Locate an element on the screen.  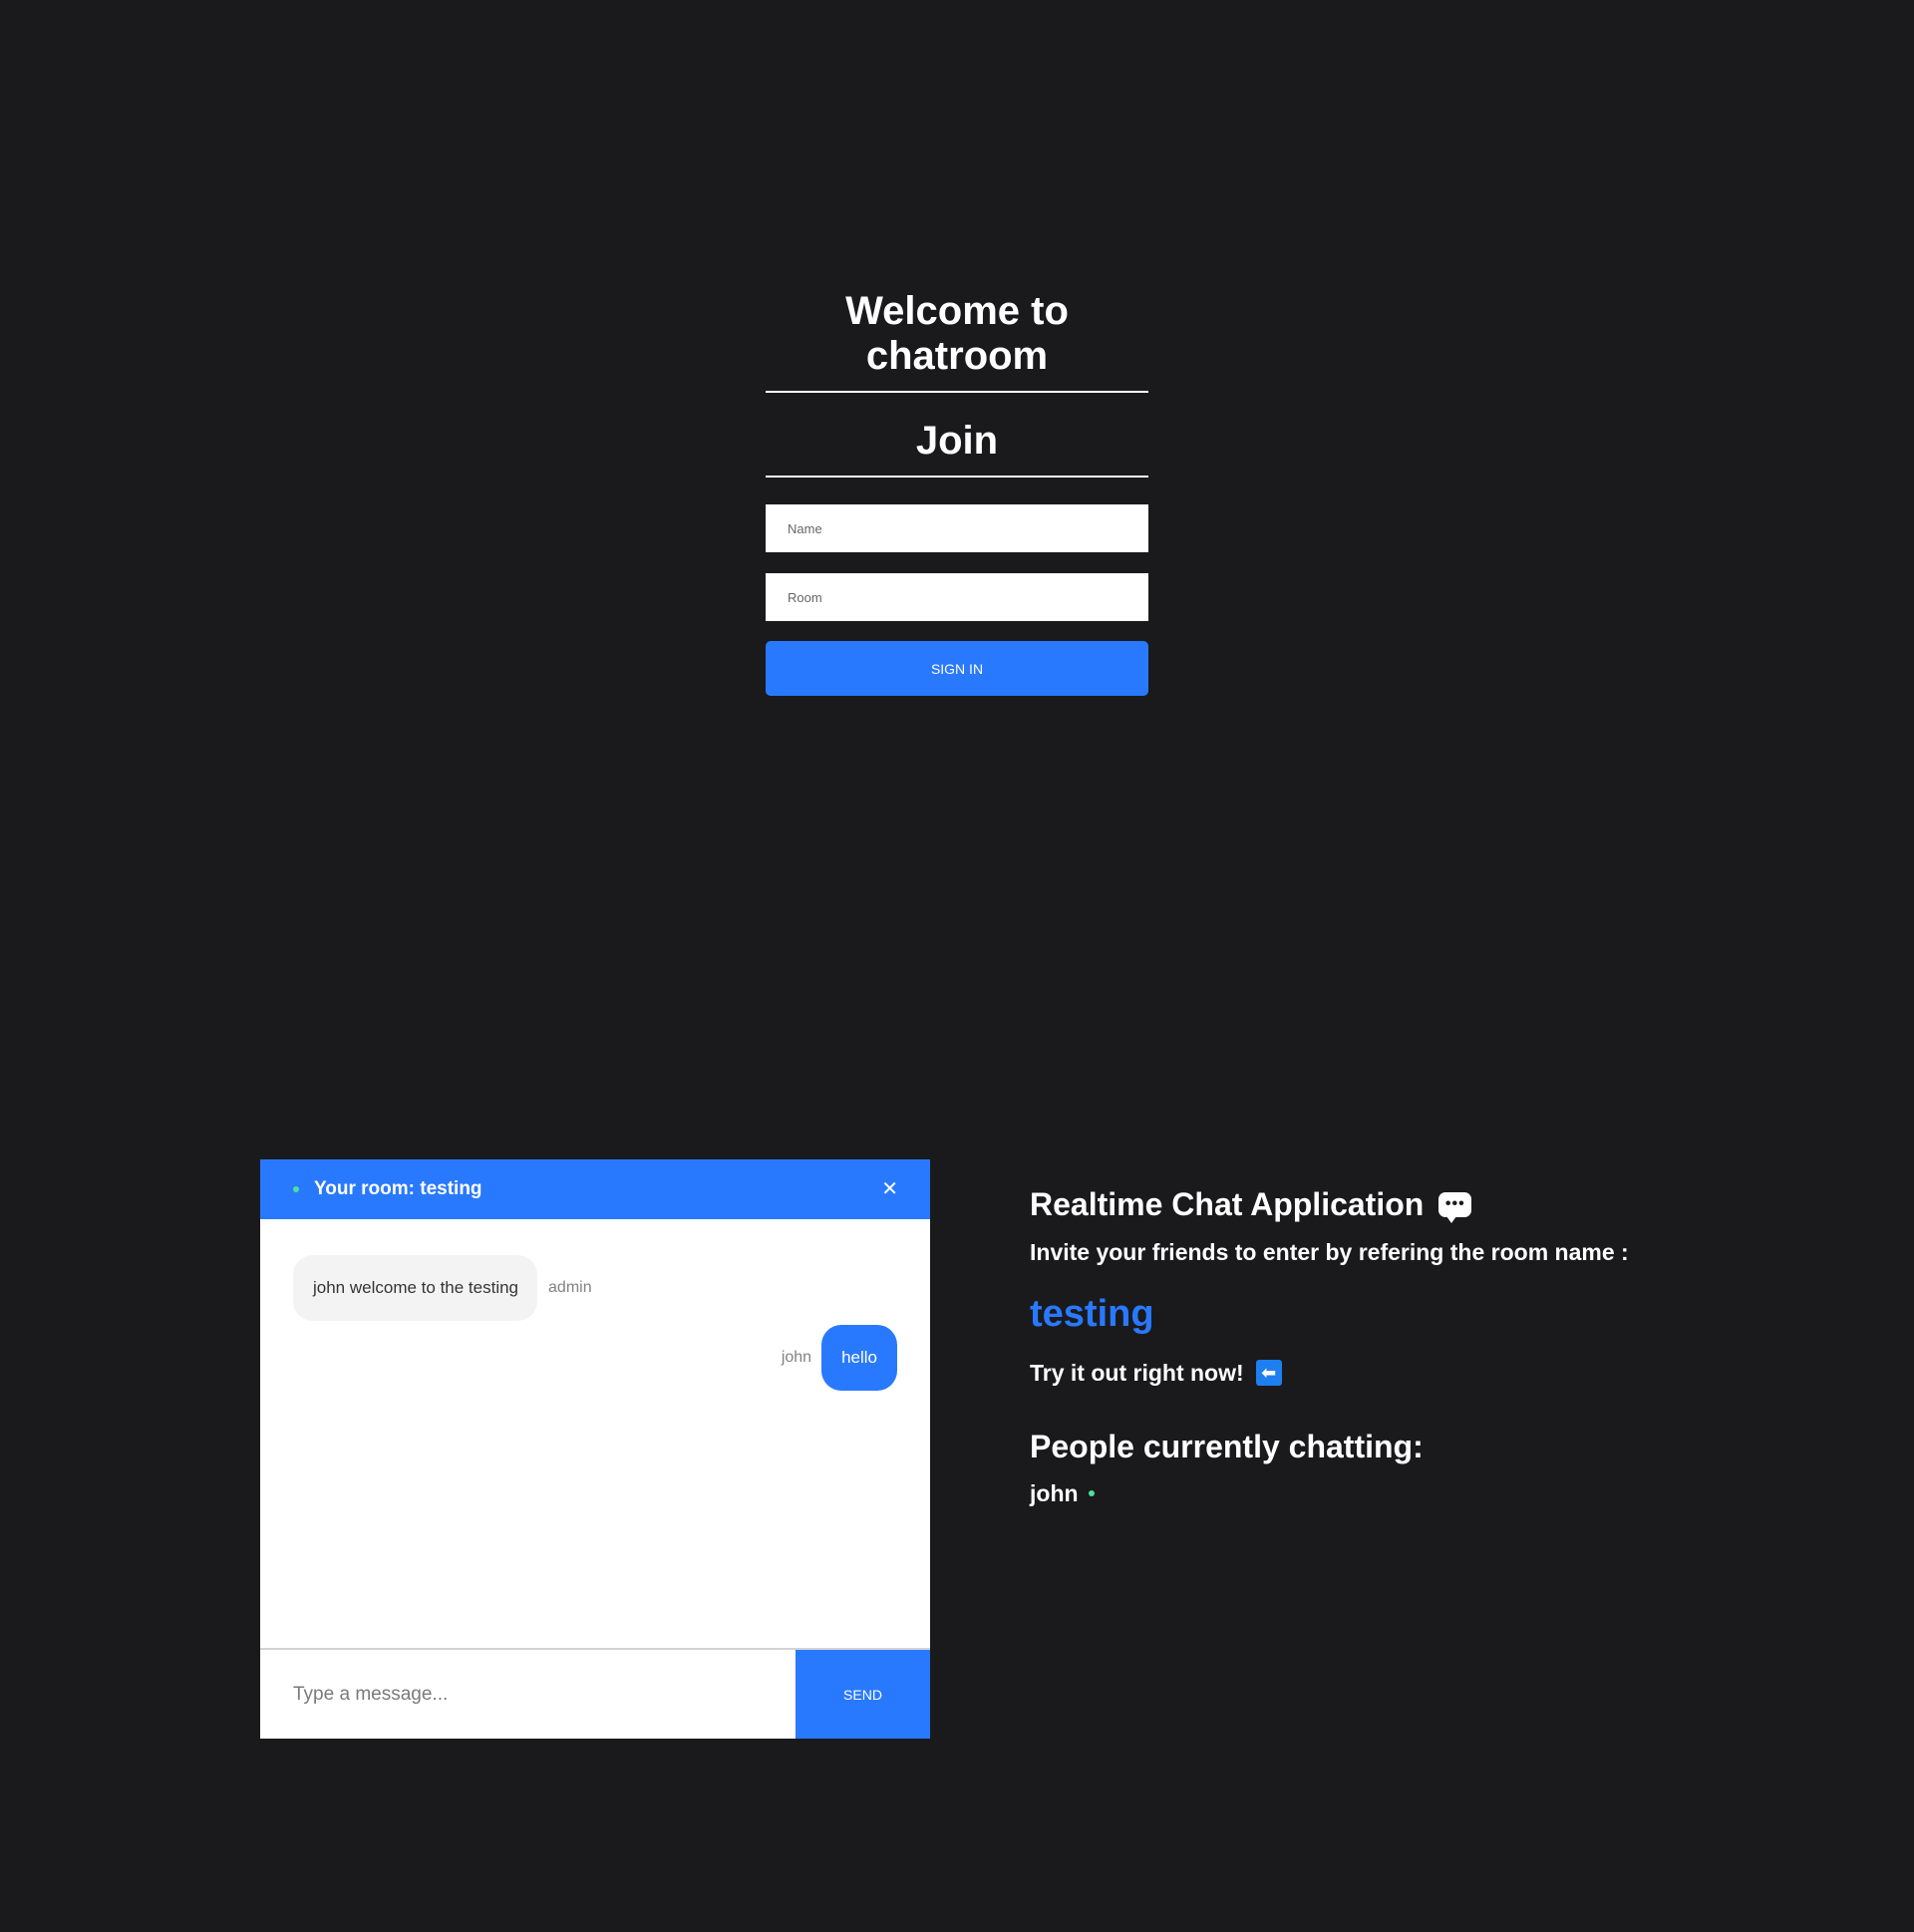
send-button: Send is located at coordinates (863, 1694).